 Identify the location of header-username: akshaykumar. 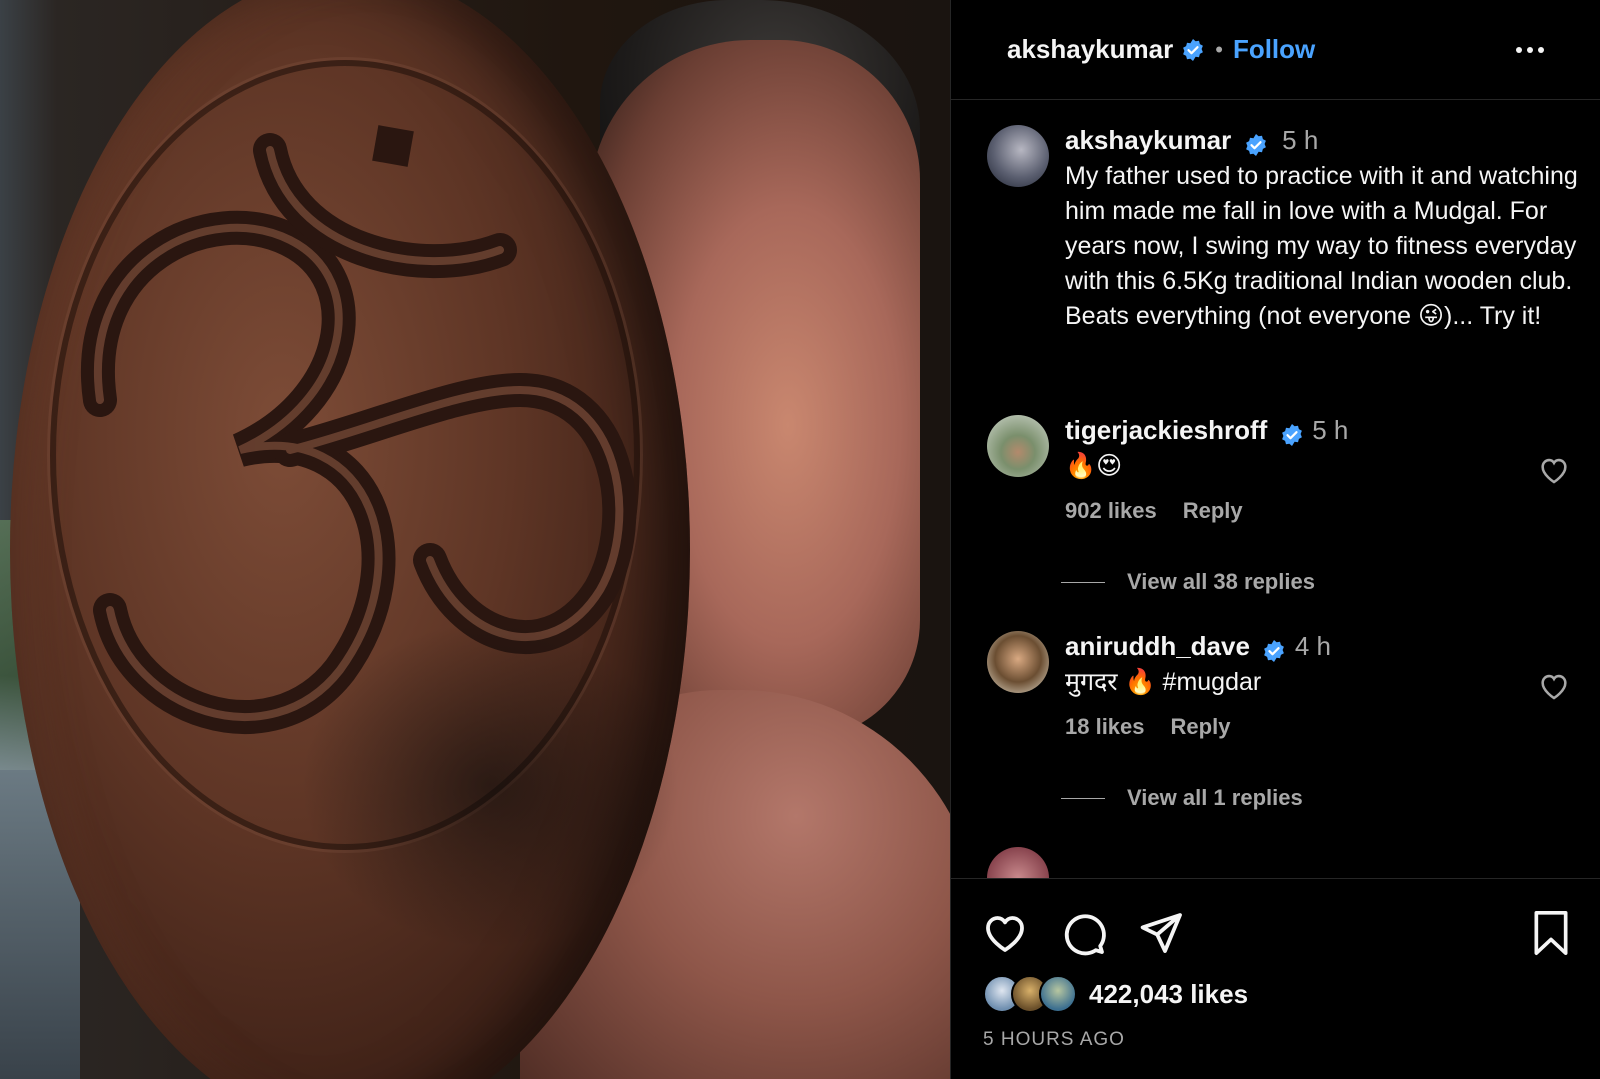
(1090, 49).